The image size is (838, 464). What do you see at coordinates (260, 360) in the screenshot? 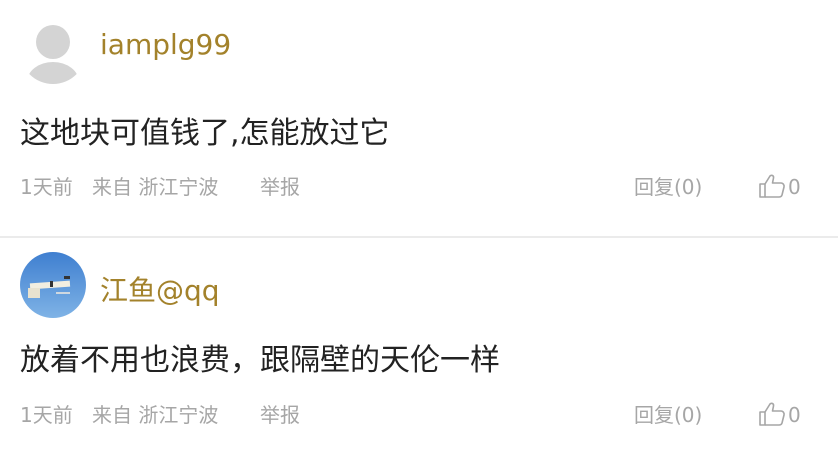
I see `comment-text: 放着不用也浪费，跟隔壁的天伦一样` at bounding box center [260, 360].